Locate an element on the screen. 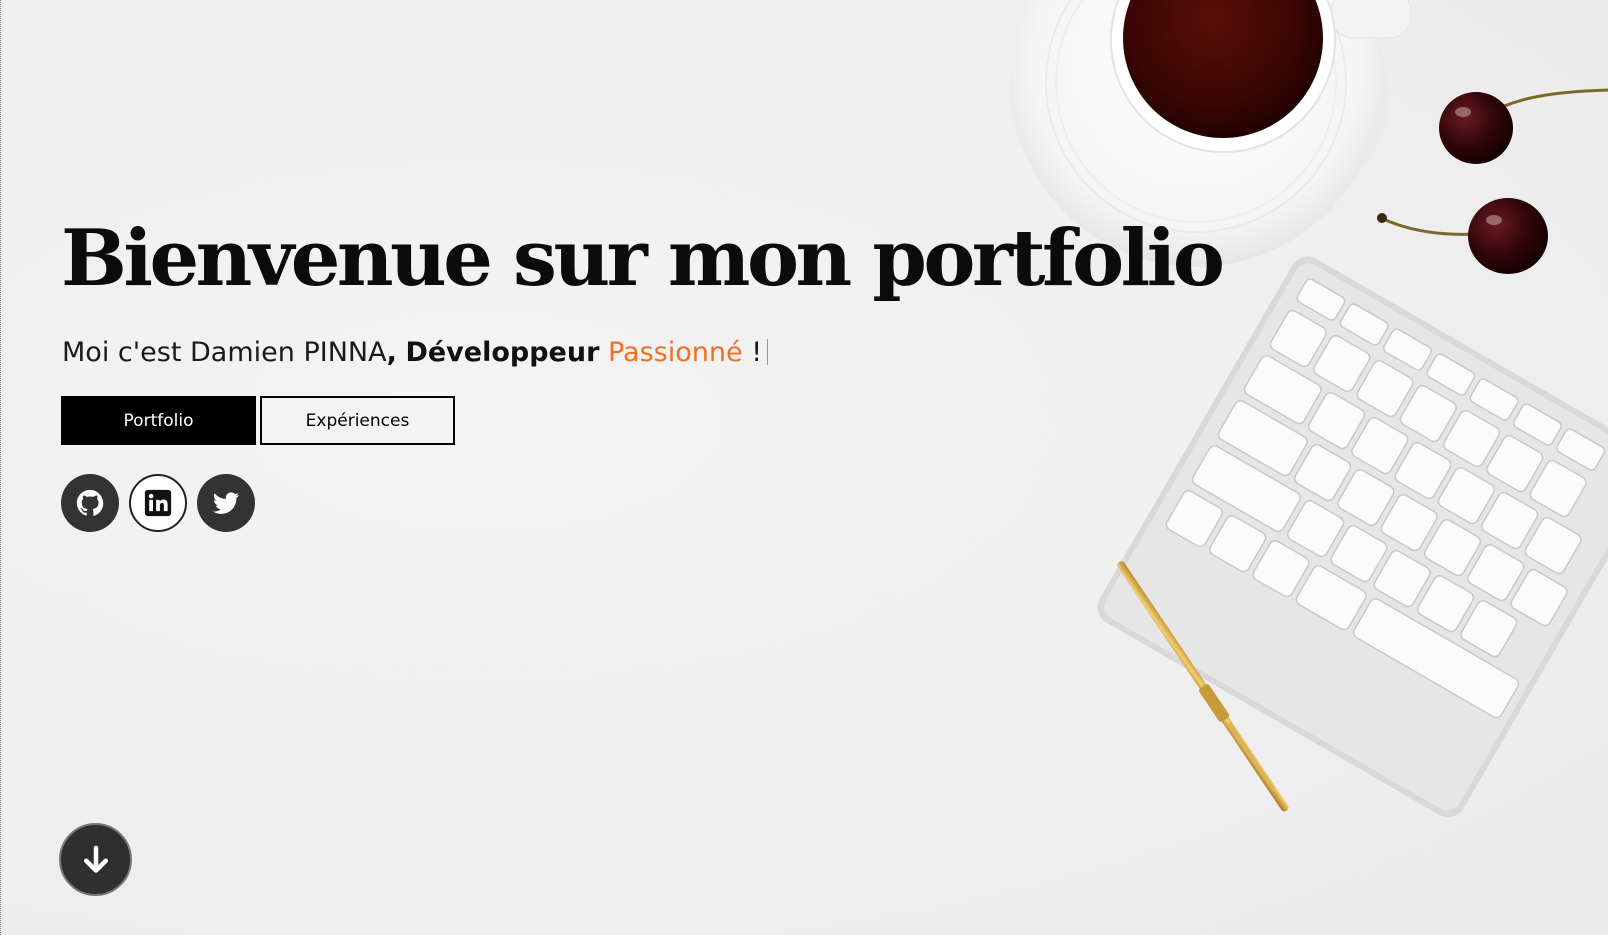 This screenshot has height=935, width=1608. subtitle-end: ! is located at coordinates (757, 352).